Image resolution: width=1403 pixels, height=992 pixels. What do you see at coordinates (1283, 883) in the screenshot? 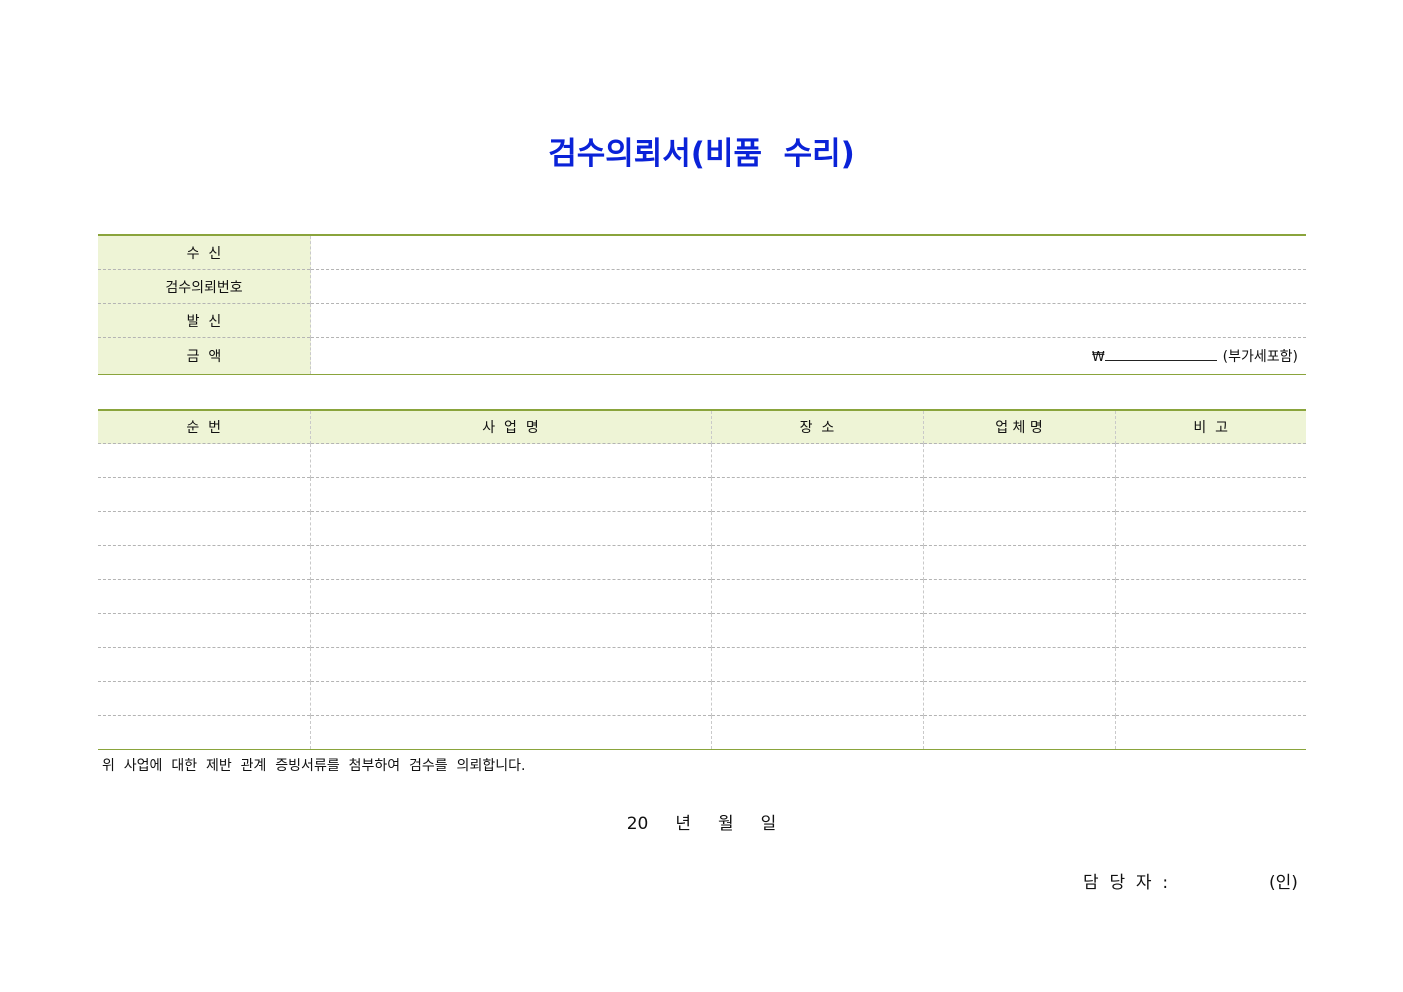
I see `seal-mark: (인)` at bounding box center [1283, 883].